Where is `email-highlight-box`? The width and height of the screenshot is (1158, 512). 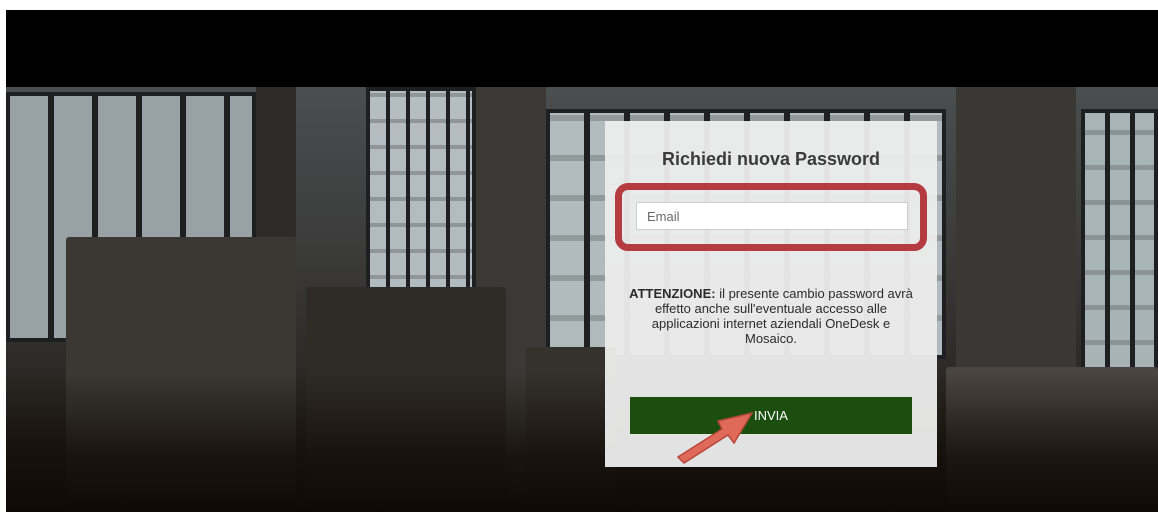 email-highlight-box is located at coordinates (771, 217).